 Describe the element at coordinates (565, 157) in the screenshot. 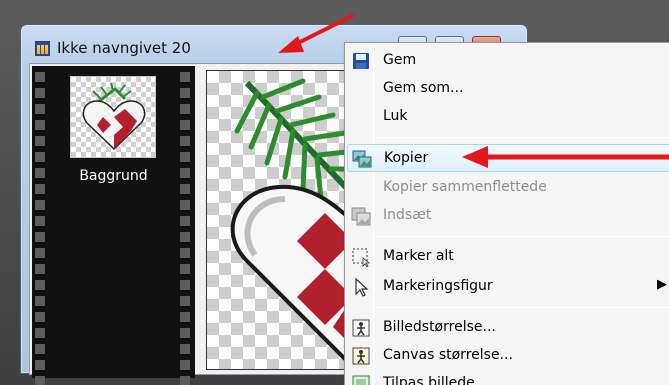

I see `annotation-arrow-kopier` at that location.